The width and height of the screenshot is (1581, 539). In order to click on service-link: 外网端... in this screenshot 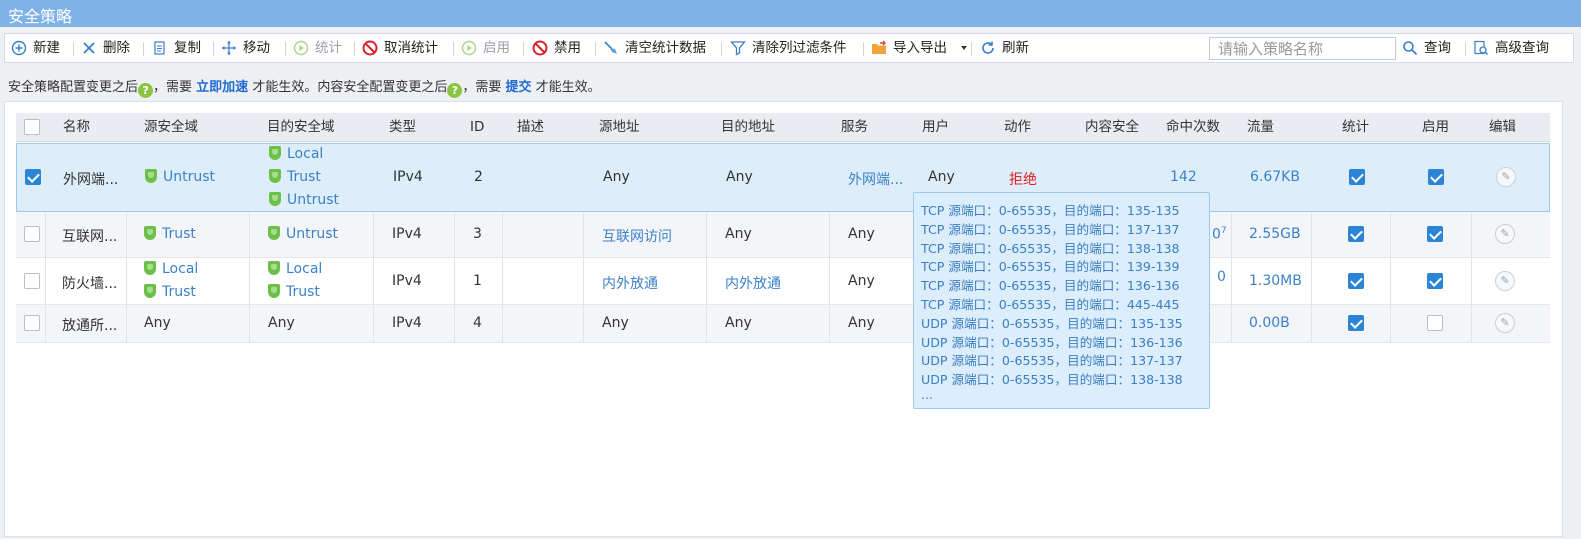, I will do `click(875, 179)`.